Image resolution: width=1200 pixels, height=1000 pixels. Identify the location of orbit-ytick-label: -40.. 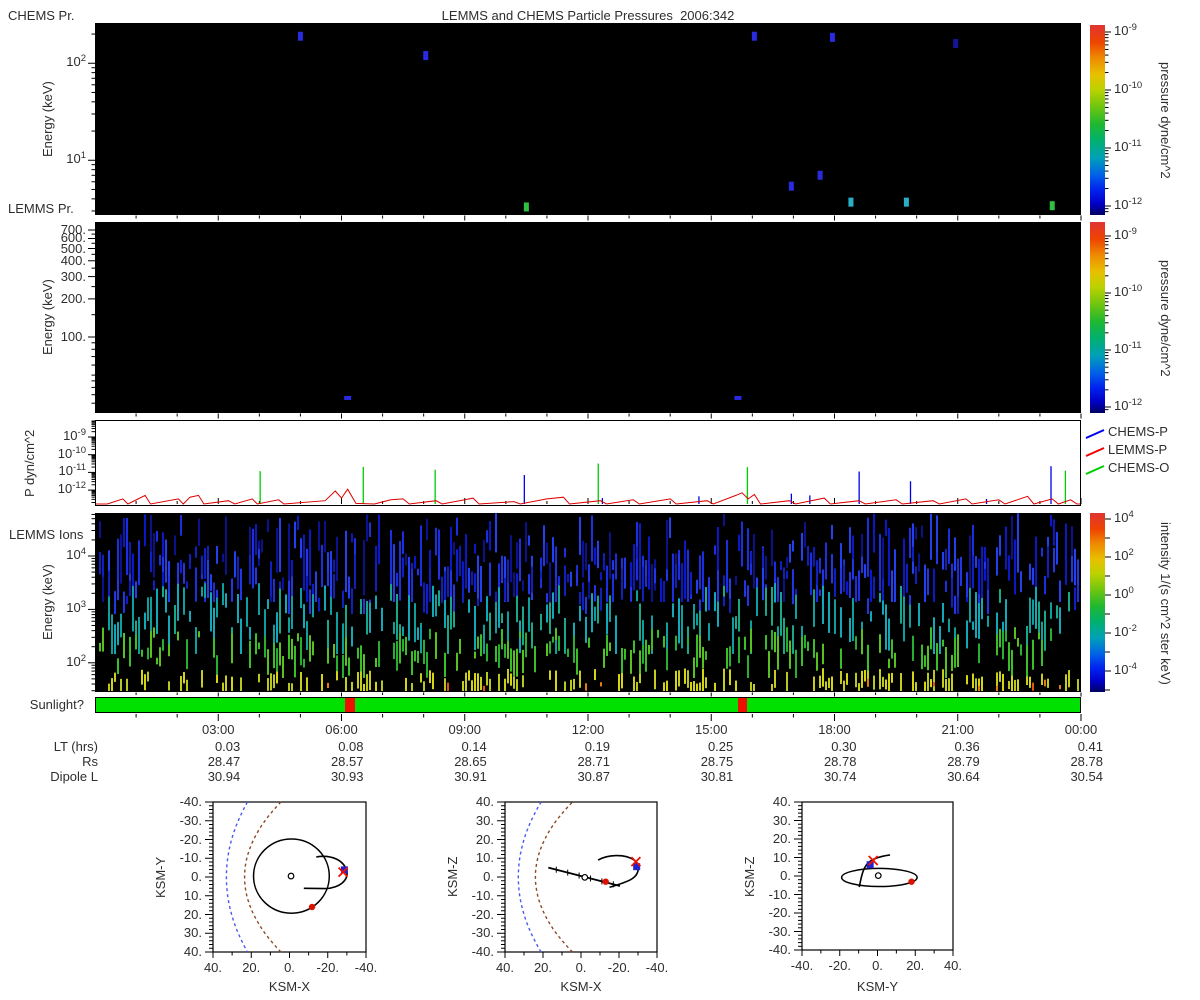
(190, 801).